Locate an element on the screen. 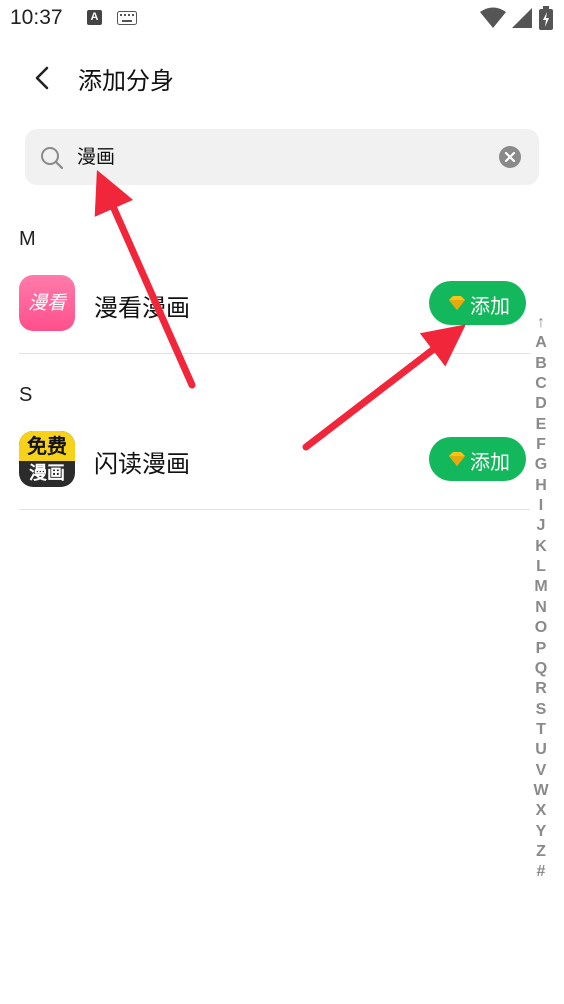  signal-icon is located at coordinates (522, 20).